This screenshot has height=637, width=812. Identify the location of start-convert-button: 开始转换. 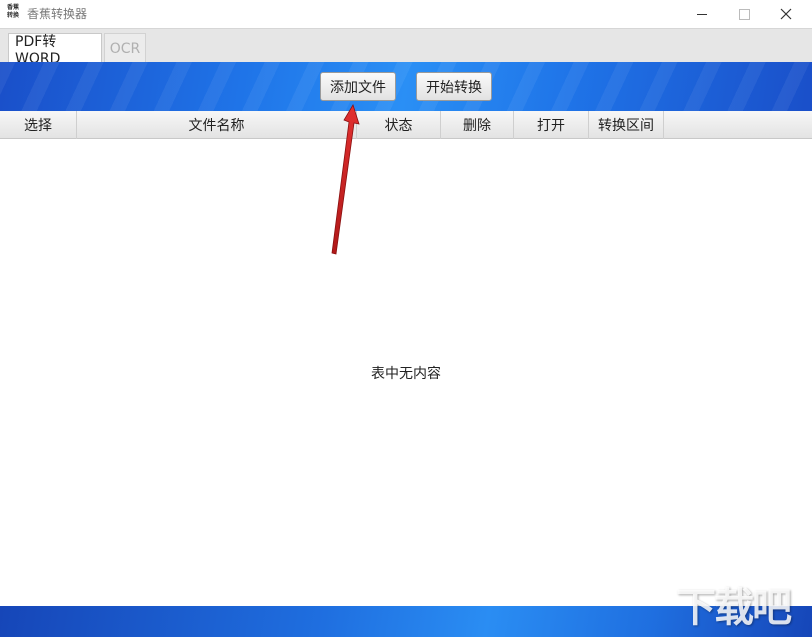
(454, 86).